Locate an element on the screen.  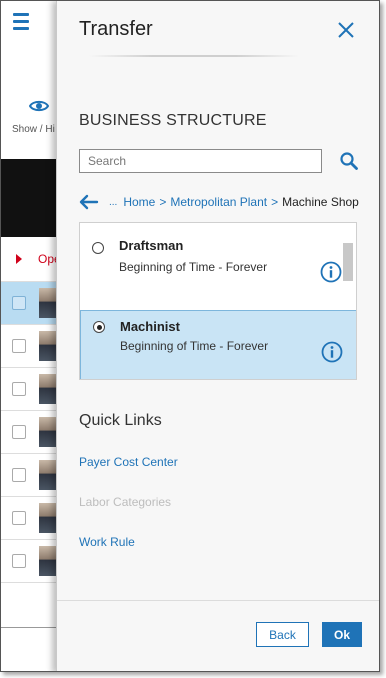
quick-links-heading: Quick Links is located at coordinates (120, 420).